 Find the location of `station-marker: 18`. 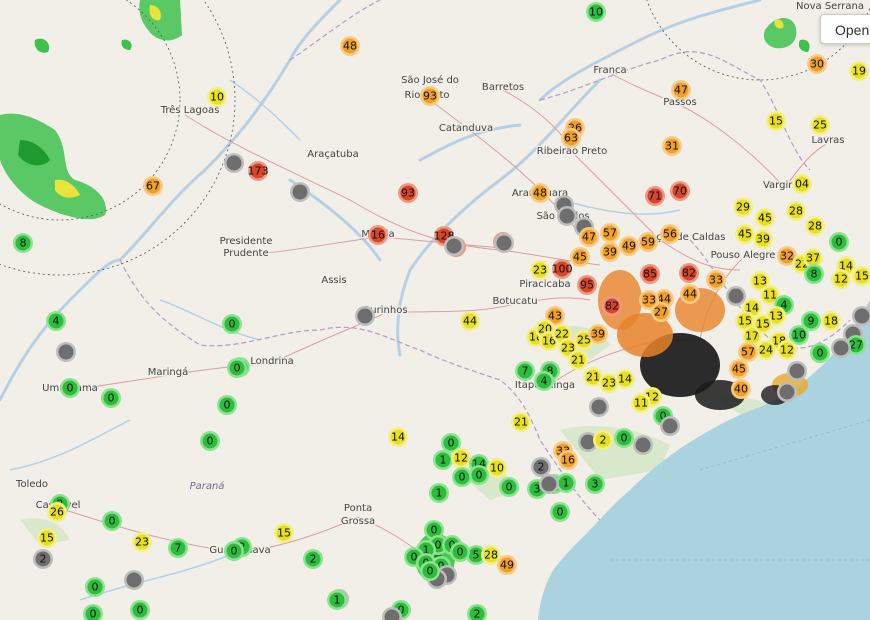

station-marker: 18 is located at coordinates (831, 321).